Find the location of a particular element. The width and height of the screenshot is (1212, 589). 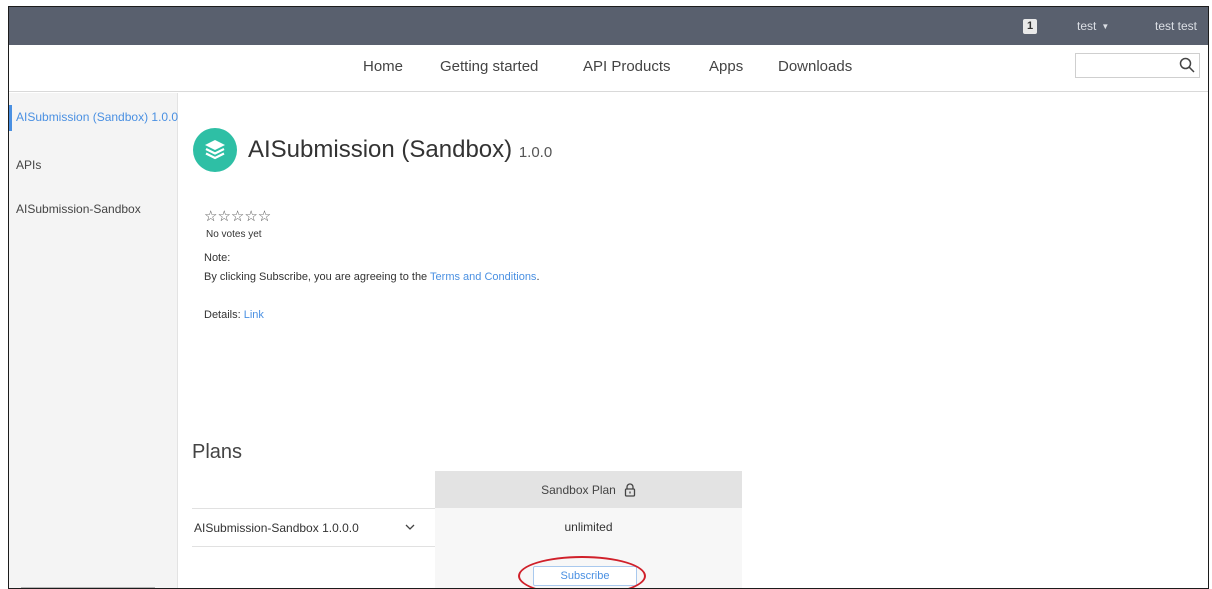

plan-subscribe-cell: Subscribe is located at coordinates (588, 567).